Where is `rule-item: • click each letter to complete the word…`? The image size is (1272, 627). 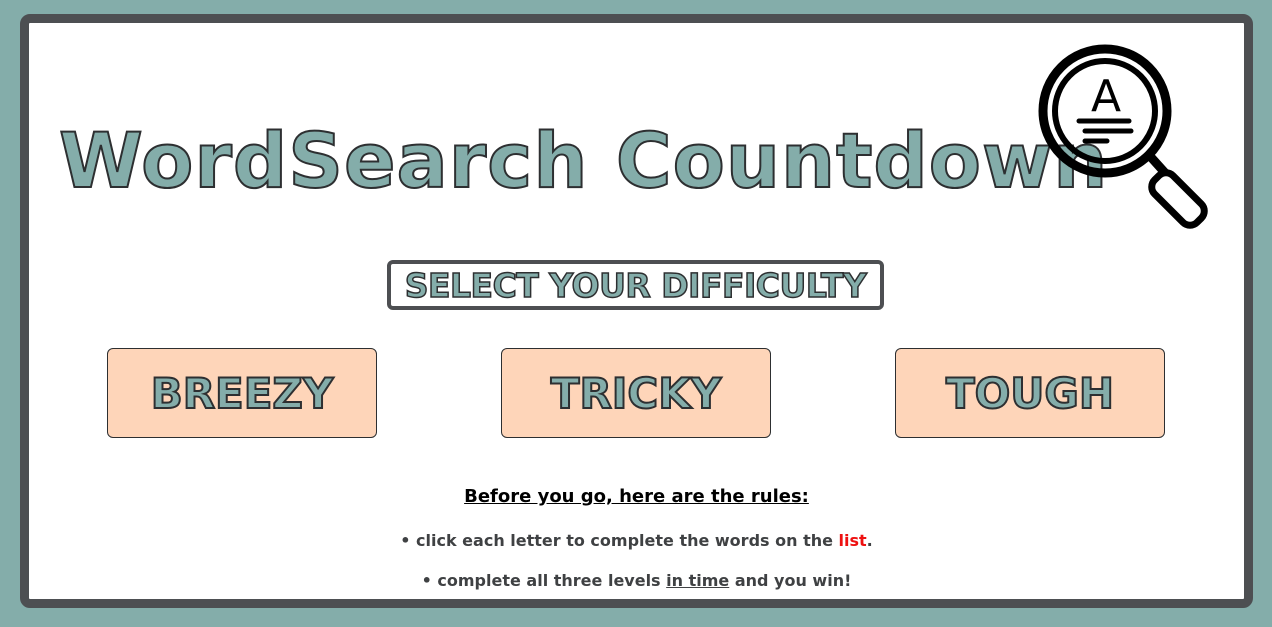 rule-item: • click each letter to complete the word… is located at coordinates (636, 540).